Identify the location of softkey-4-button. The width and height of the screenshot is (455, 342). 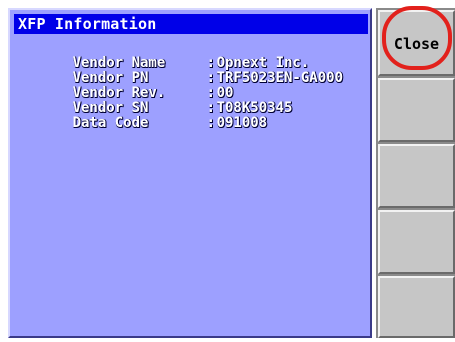
(416, 242).